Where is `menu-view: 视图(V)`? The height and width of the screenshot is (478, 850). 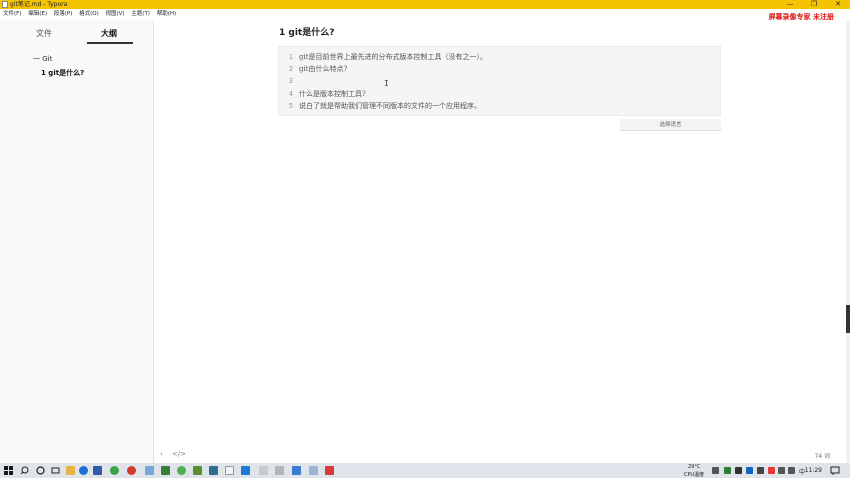
menu-view: 视图(V) is located at coordinates (114, 14).